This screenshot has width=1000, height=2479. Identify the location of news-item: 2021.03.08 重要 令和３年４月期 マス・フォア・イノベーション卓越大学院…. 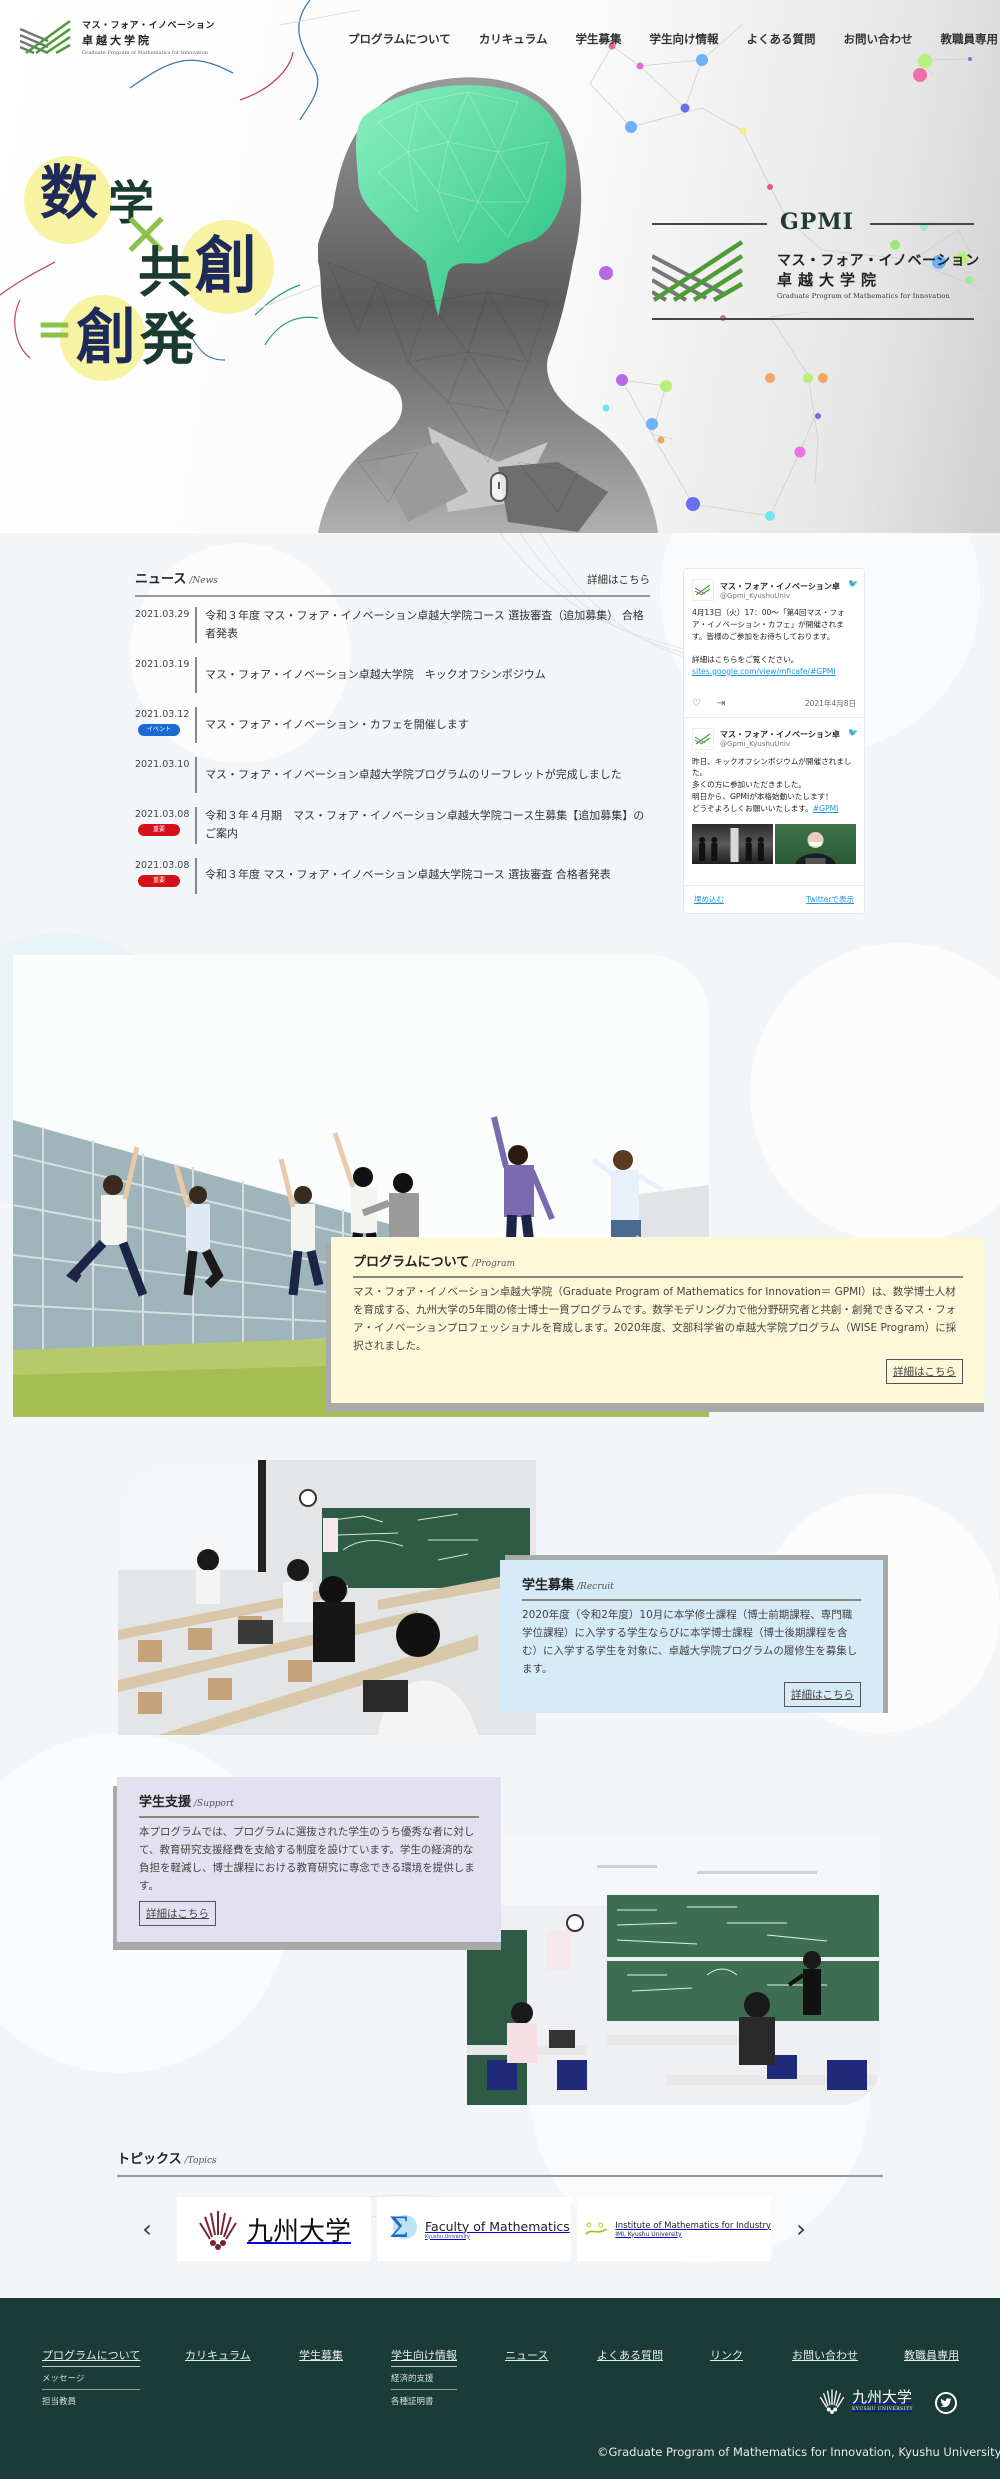
(392, 825).